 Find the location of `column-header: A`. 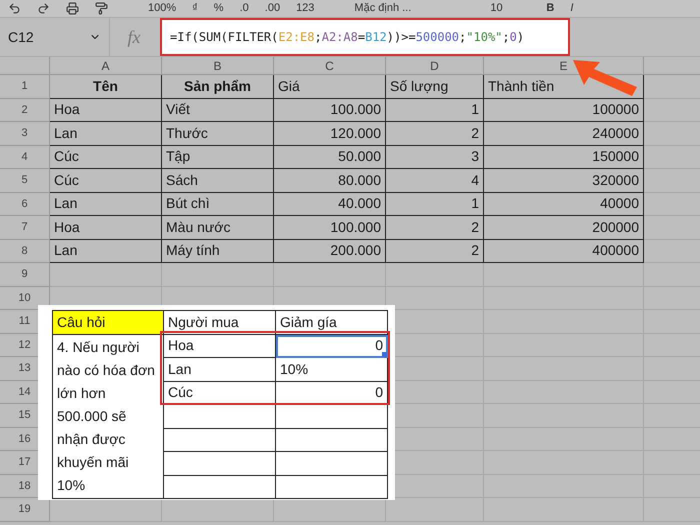

column-header: A is located at coordinates (106, 65).